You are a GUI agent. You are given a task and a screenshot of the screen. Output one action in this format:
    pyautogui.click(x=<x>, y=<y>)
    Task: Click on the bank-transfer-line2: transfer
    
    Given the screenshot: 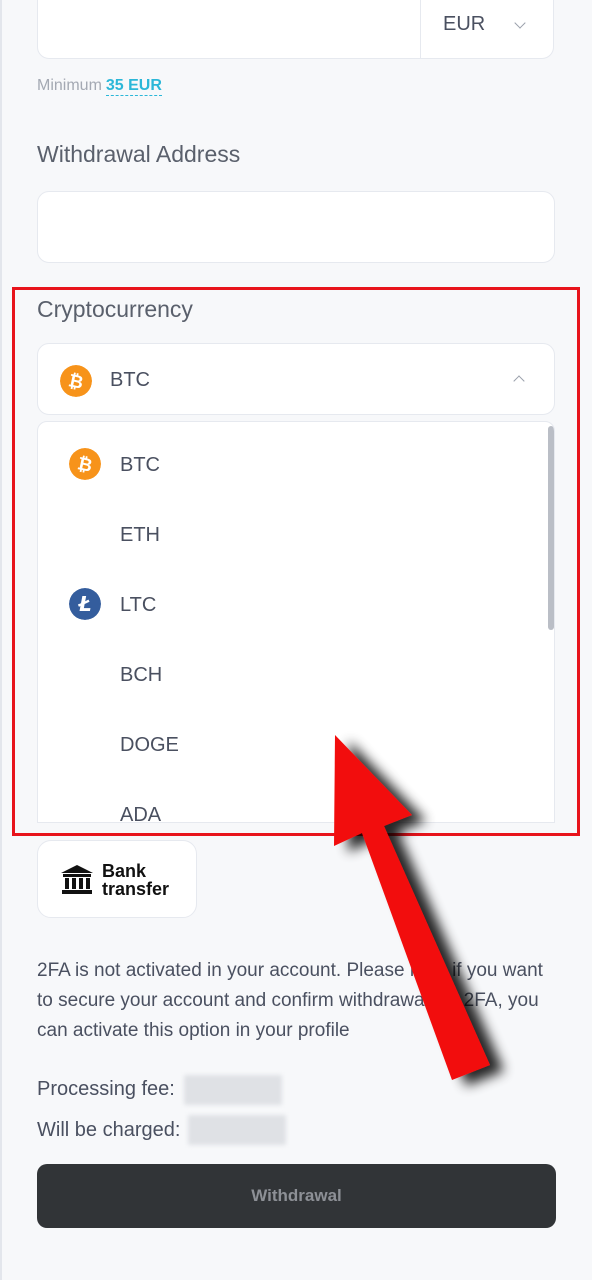 What is the action you would take?
    pyautogui.click(x=136, y=889)
    